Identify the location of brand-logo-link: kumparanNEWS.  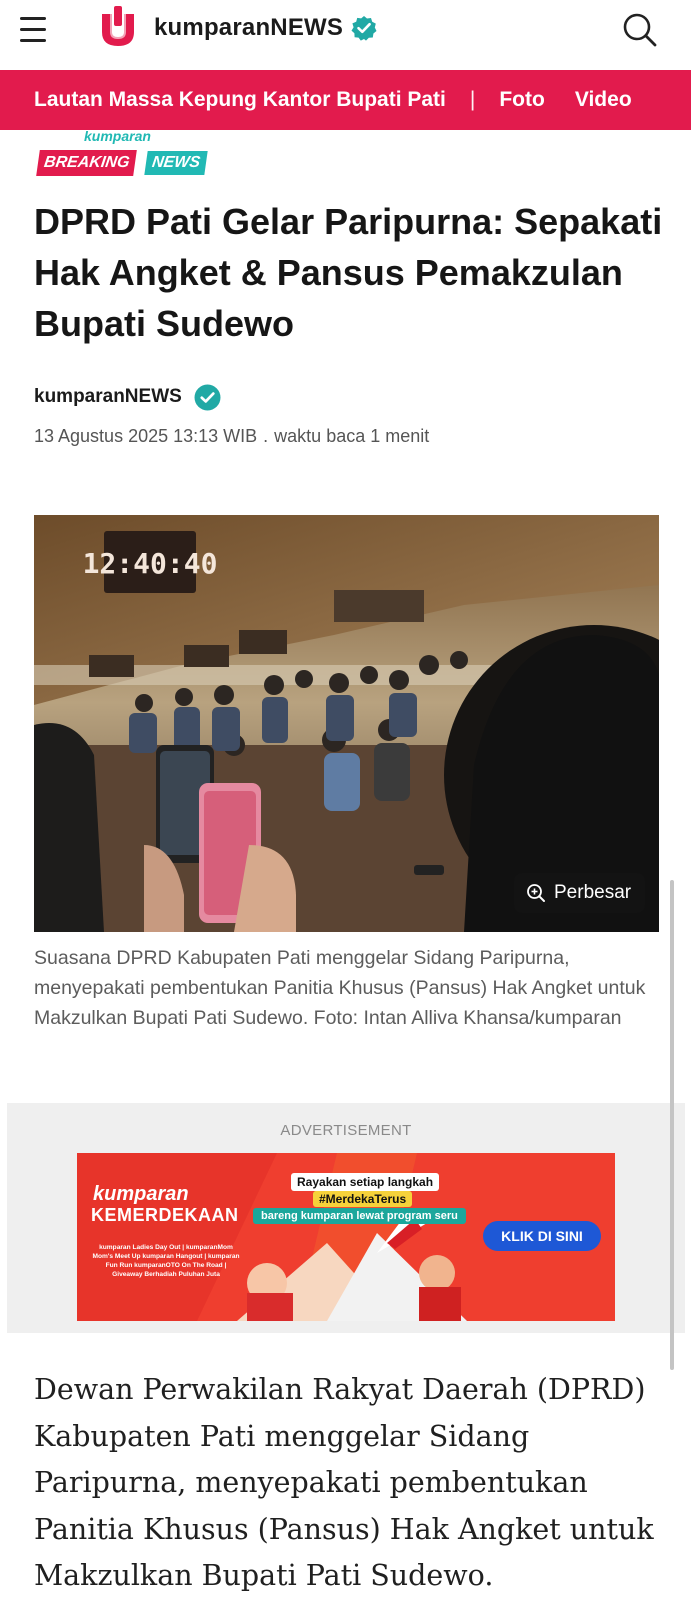
(237, 28).